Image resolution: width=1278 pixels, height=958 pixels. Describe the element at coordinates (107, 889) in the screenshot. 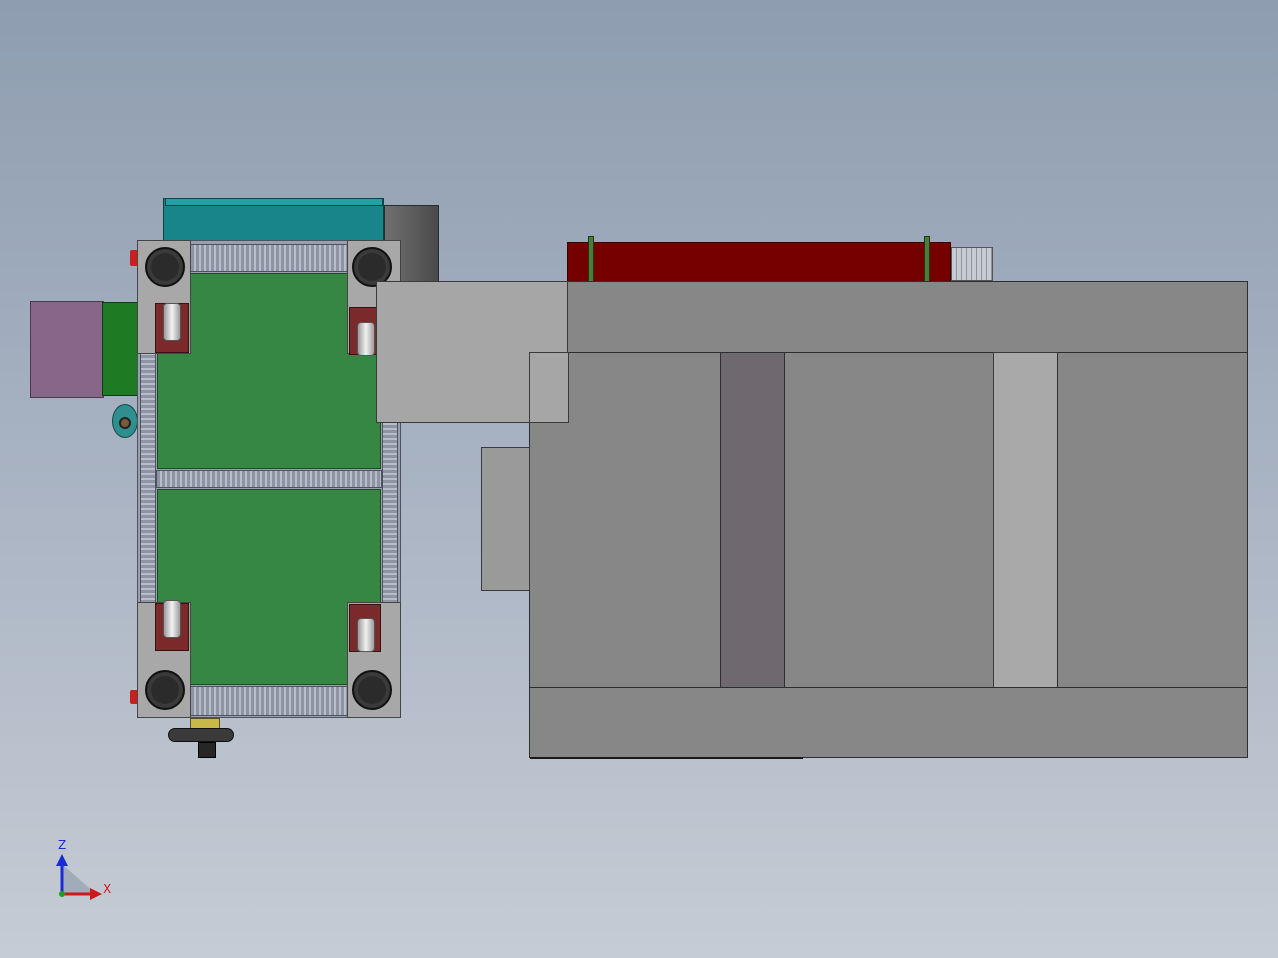

I see `x-axis-label: X` at that location.